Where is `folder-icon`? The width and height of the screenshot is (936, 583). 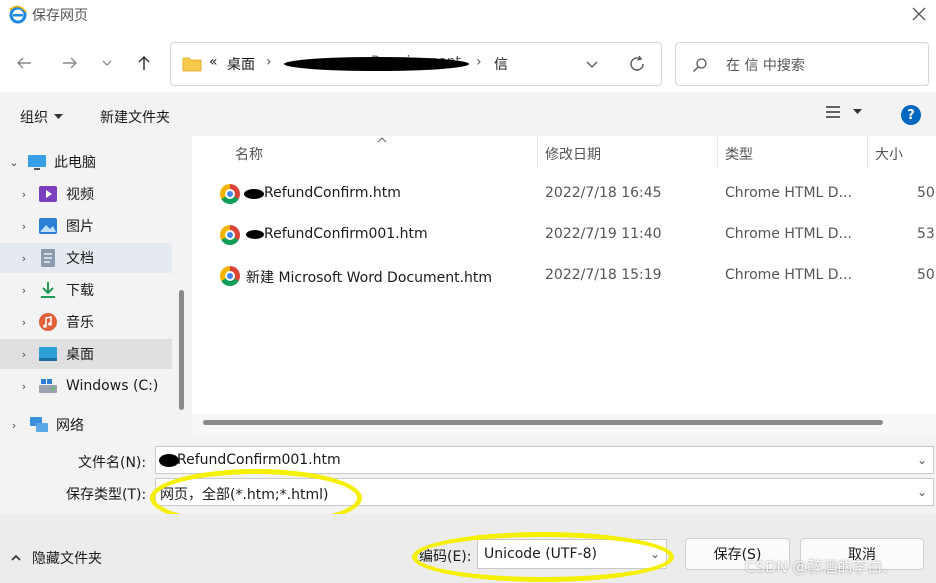 folder-icon is located at coordinates (192, 64).